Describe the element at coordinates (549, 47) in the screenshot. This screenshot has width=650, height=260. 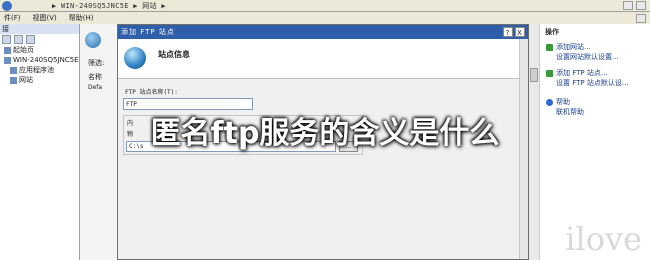
I see `add-site-icon` at that location.